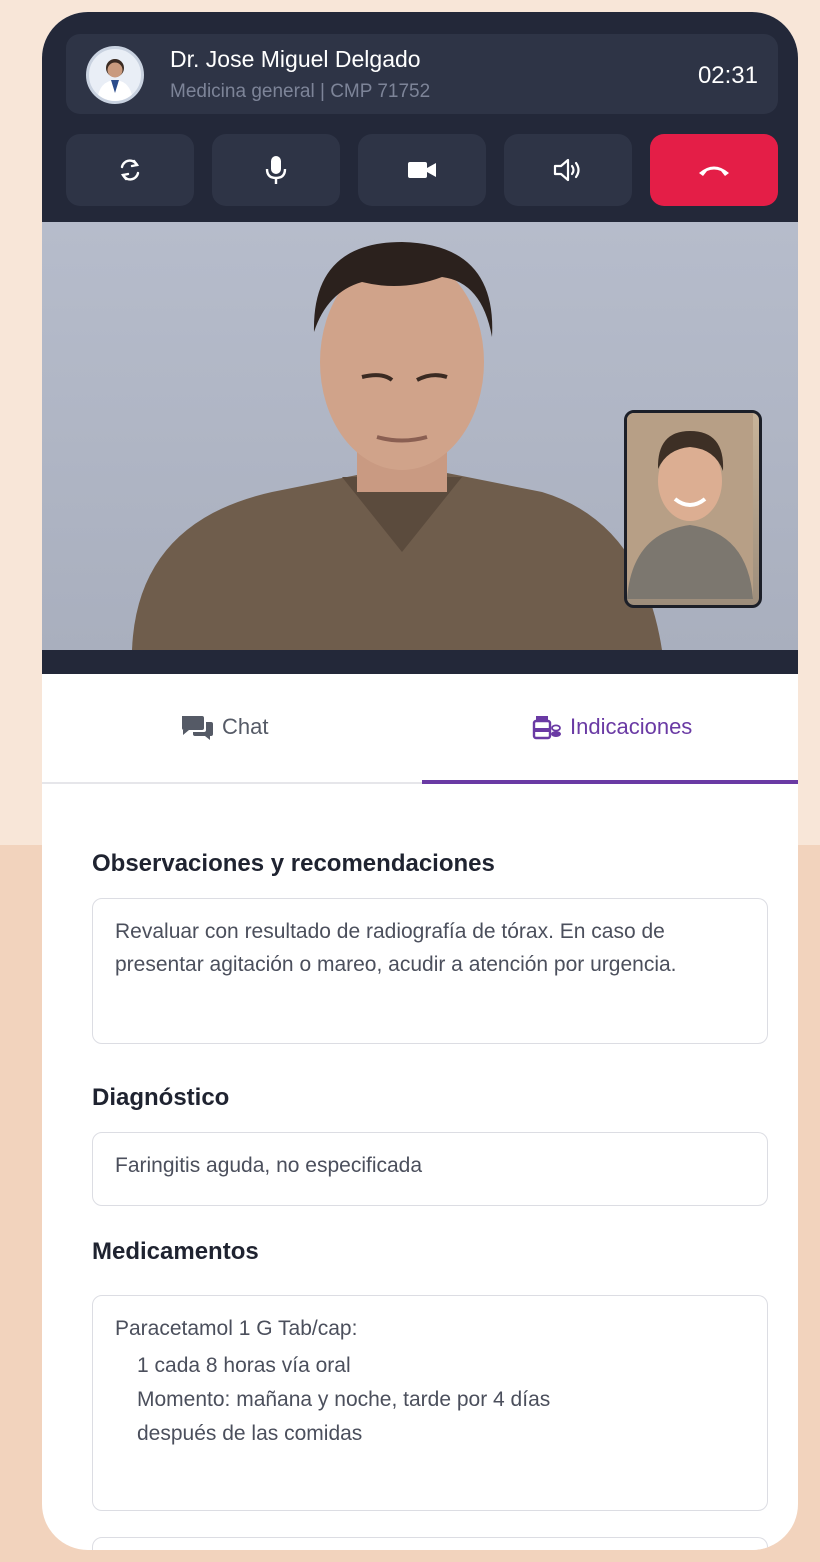 Image resolution: width=820 pixels, height=1562 pixels. I want to click on medicamento-name: Paracetamol 1 G Tab/cap:, so click(236, 1328).